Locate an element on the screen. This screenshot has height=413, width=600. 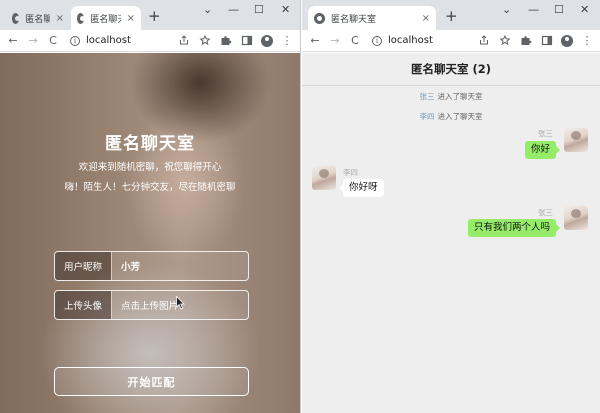
chat-title: 匿名聊天室 is located at coordinates (439, 69).